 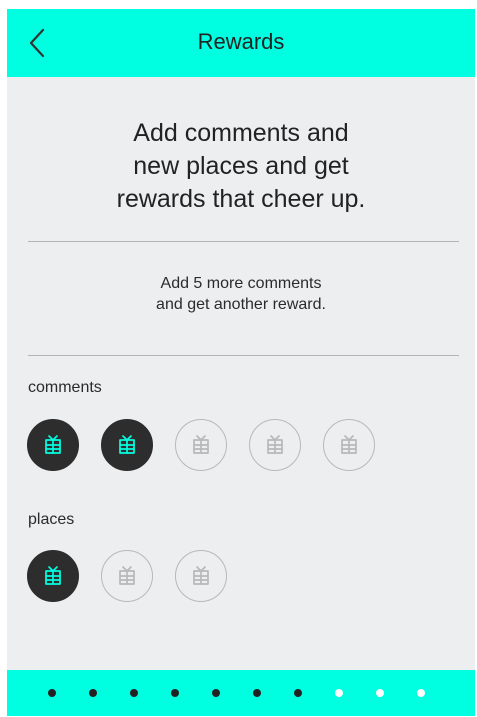 I want to click on places-section-label: places, so click(x=51, y=519).